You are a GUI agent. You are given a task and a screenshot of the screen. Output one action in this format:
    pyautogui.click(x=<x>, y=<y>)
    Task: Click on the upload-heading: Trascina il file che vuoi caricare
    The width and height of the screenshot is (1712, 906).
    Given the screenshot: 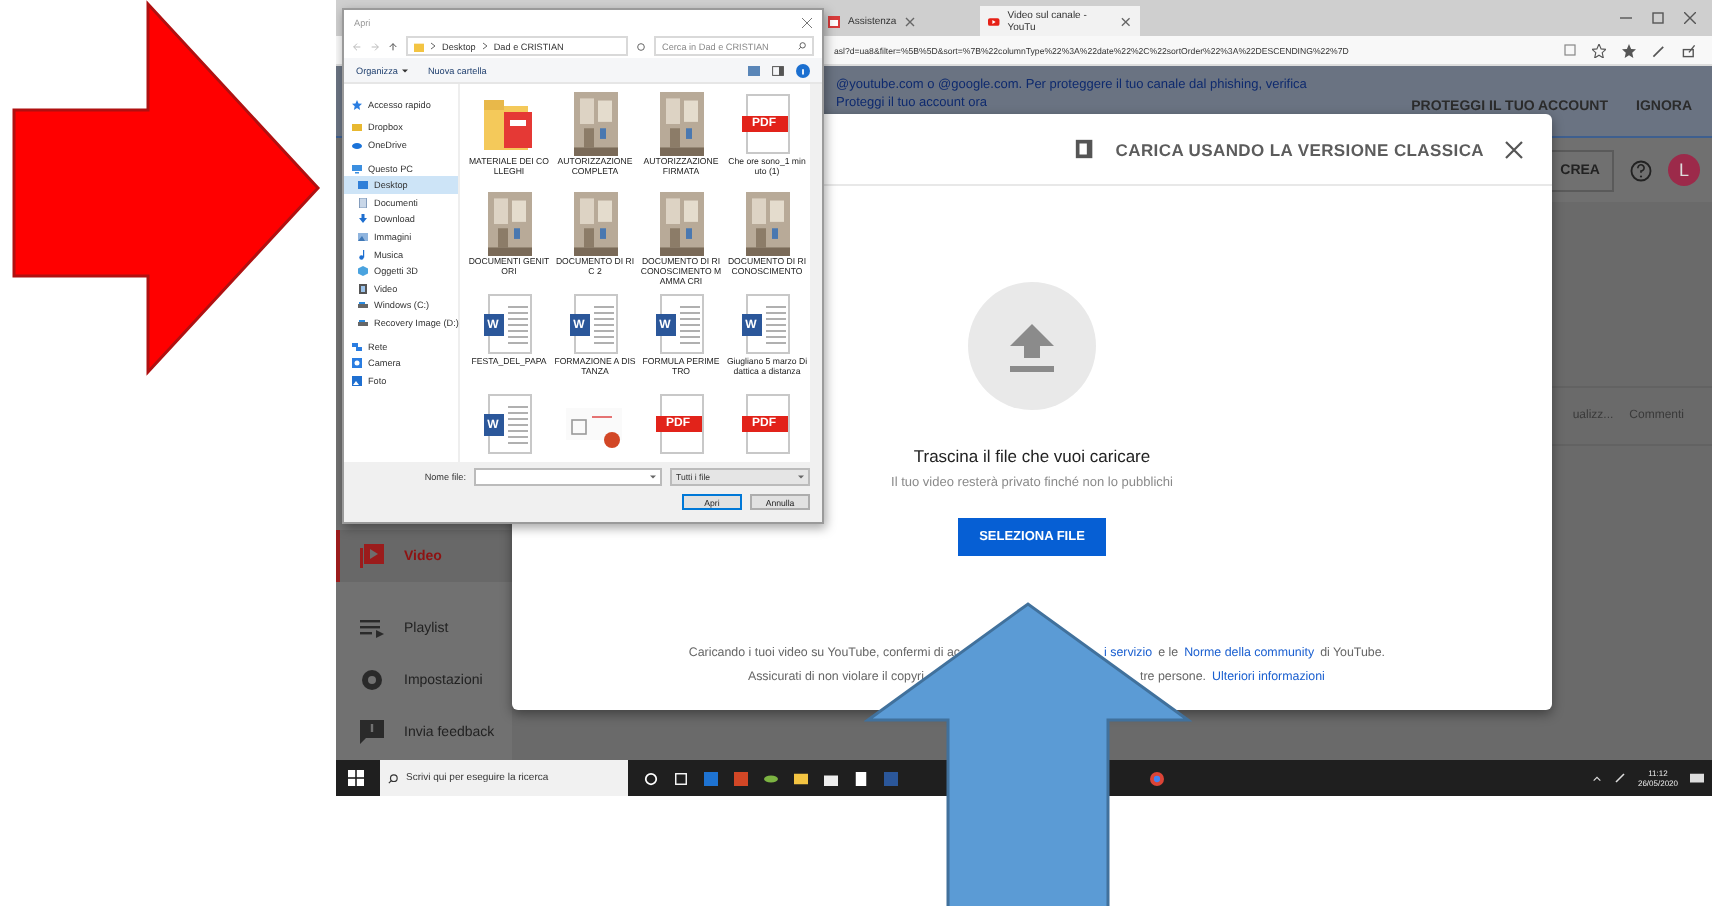 What is the action you would take?
    pyautogui.click(x=1032, y=456)
    